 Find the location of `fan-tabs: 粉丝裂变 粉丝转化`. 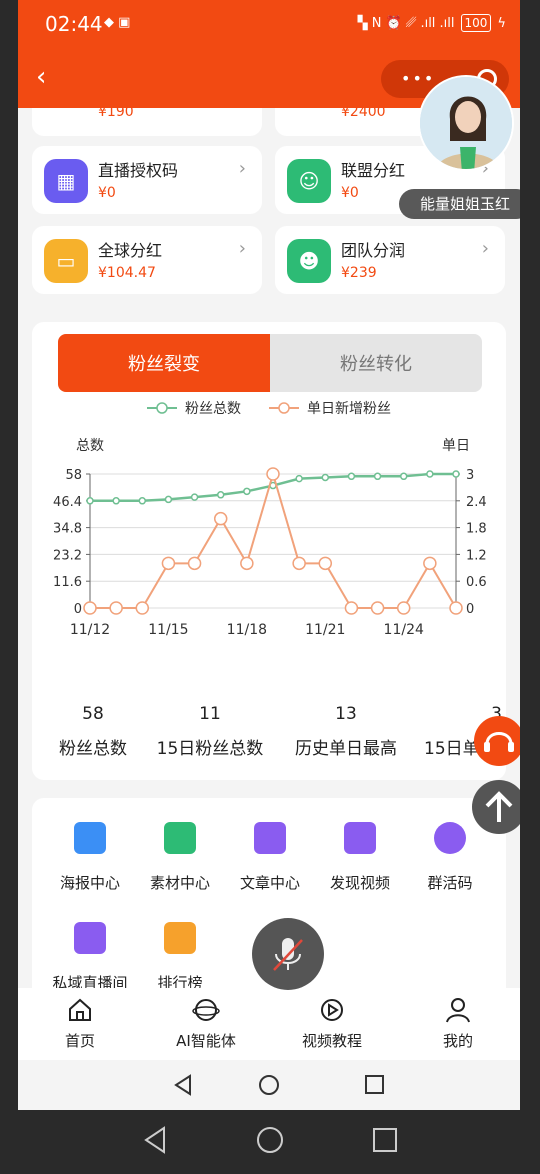

fan-tabs: 粉丝裂变 粉丝转化 is located at coordinates (270, 363).